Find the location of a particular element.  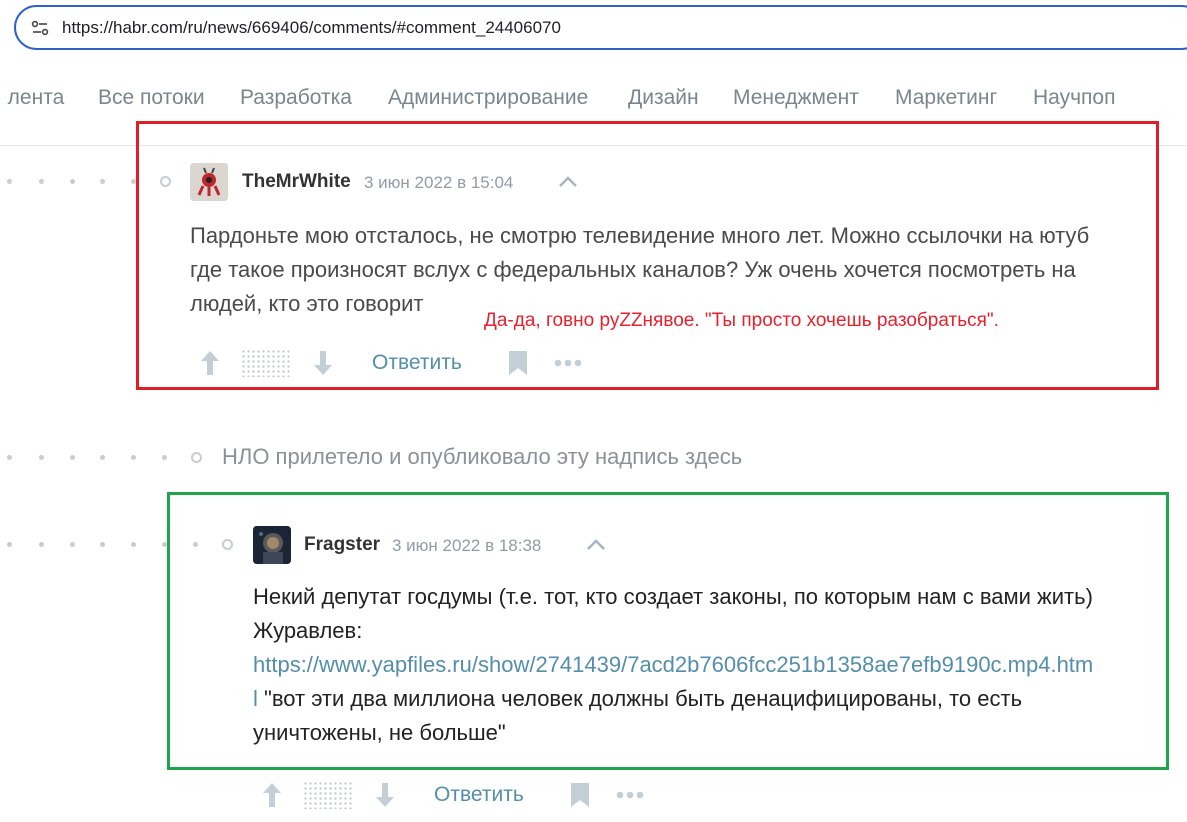

site-info-icon is located at coordinates (40, 28).